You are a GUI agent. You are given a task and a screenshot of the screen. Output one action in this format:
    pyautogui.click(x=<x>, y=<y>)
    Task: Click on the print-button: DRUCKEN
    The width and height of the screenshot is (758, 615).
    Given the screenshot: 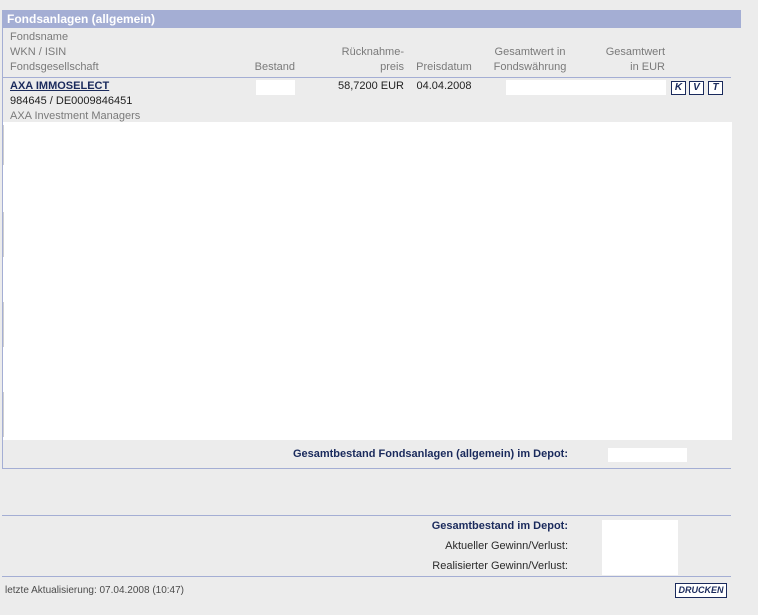 What is the action you would take?
    pyautogui.click(x=701, y=590)
    